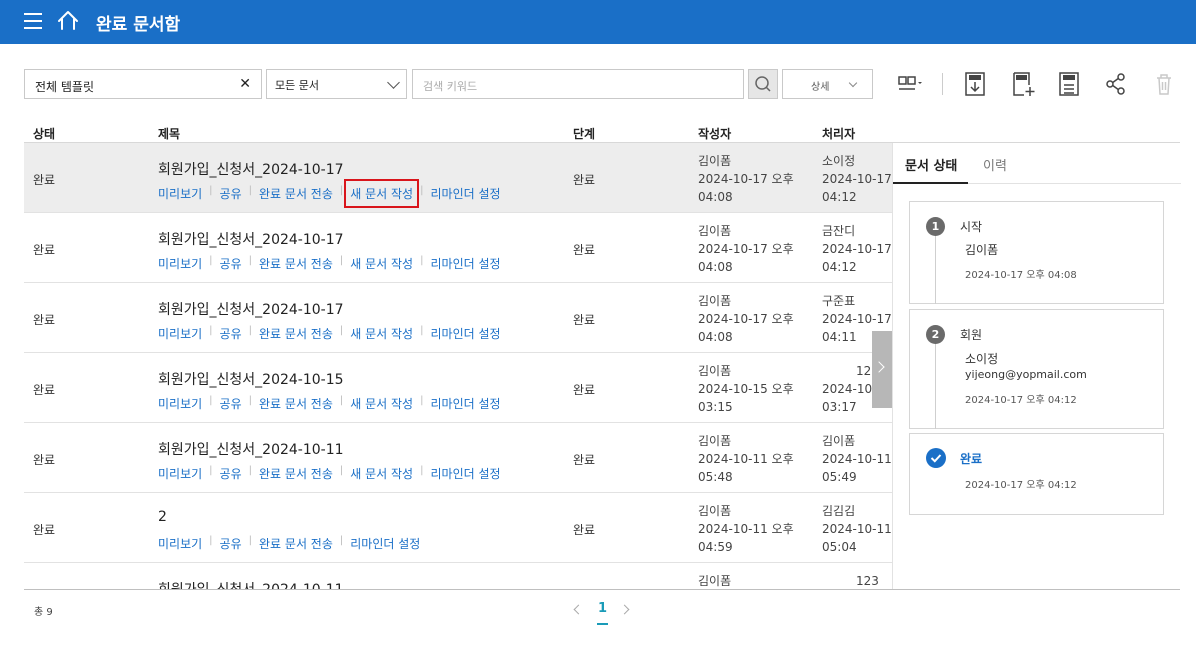  I want to click on table-row: 회원가입_신청서_2024-10-11 김이폼 123, so click(458, 576).